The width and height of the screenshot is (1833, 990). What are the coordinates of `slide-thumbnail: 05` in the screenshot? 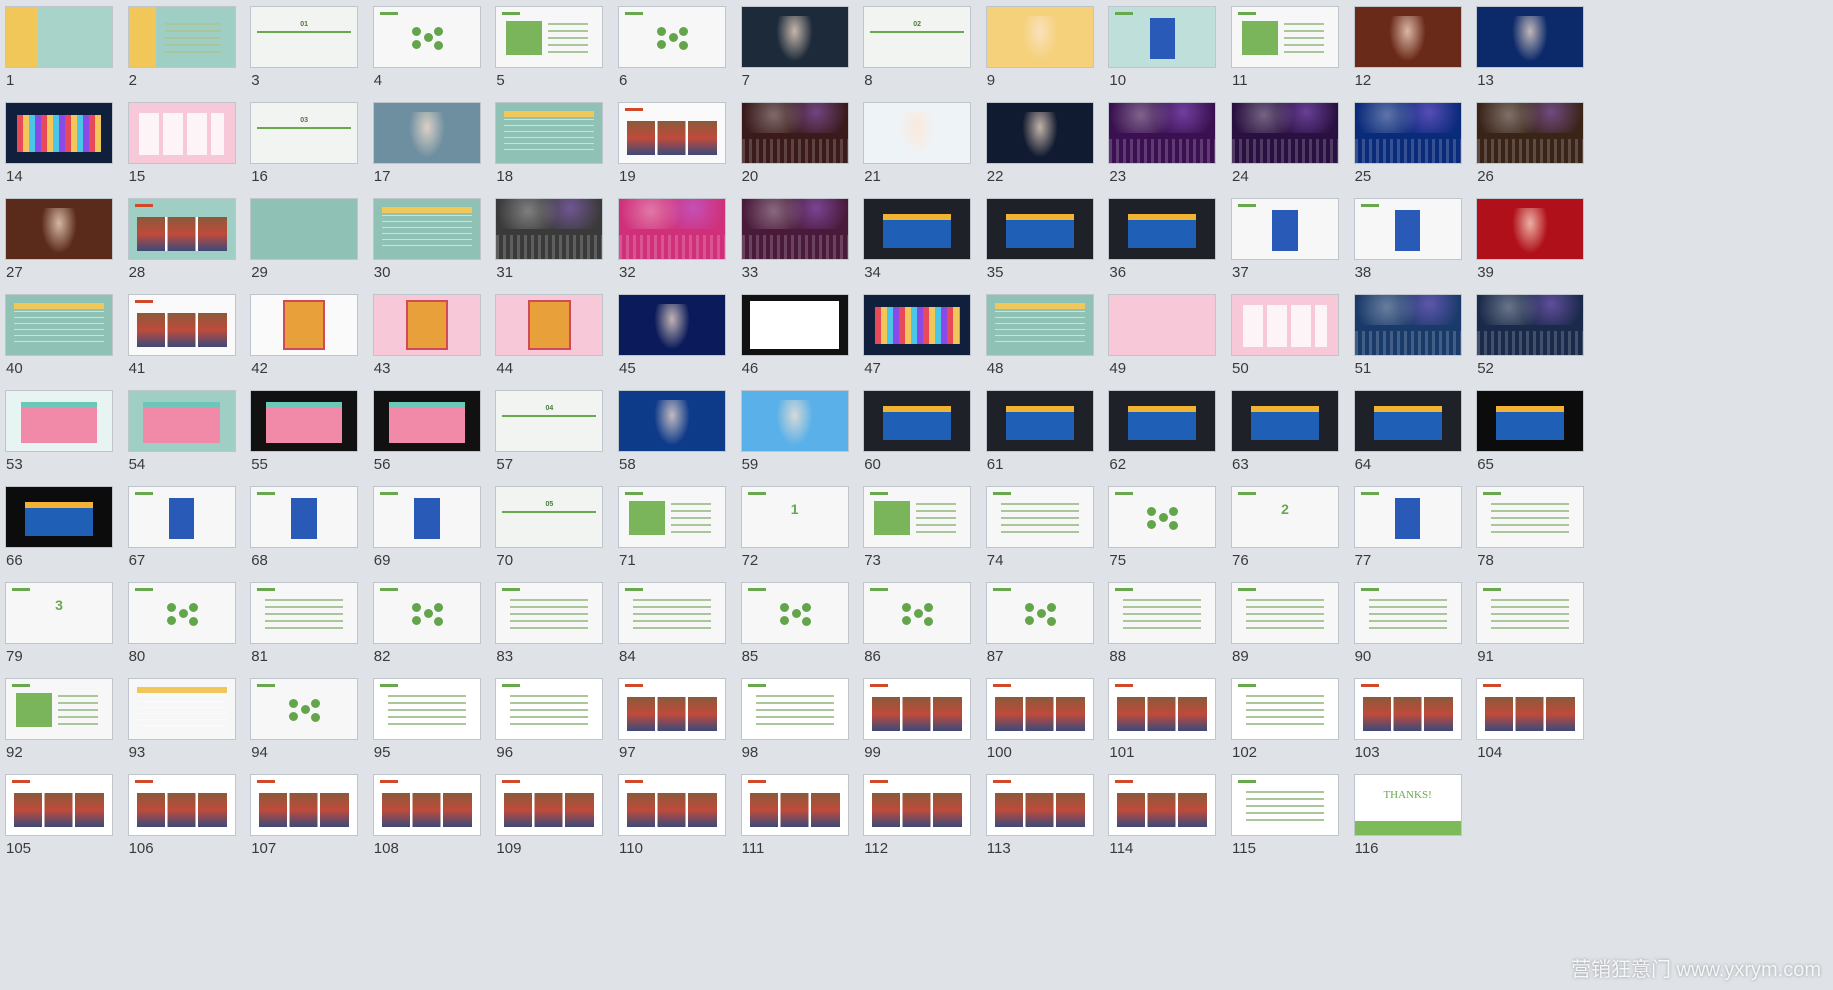 It's located at (549, 517).